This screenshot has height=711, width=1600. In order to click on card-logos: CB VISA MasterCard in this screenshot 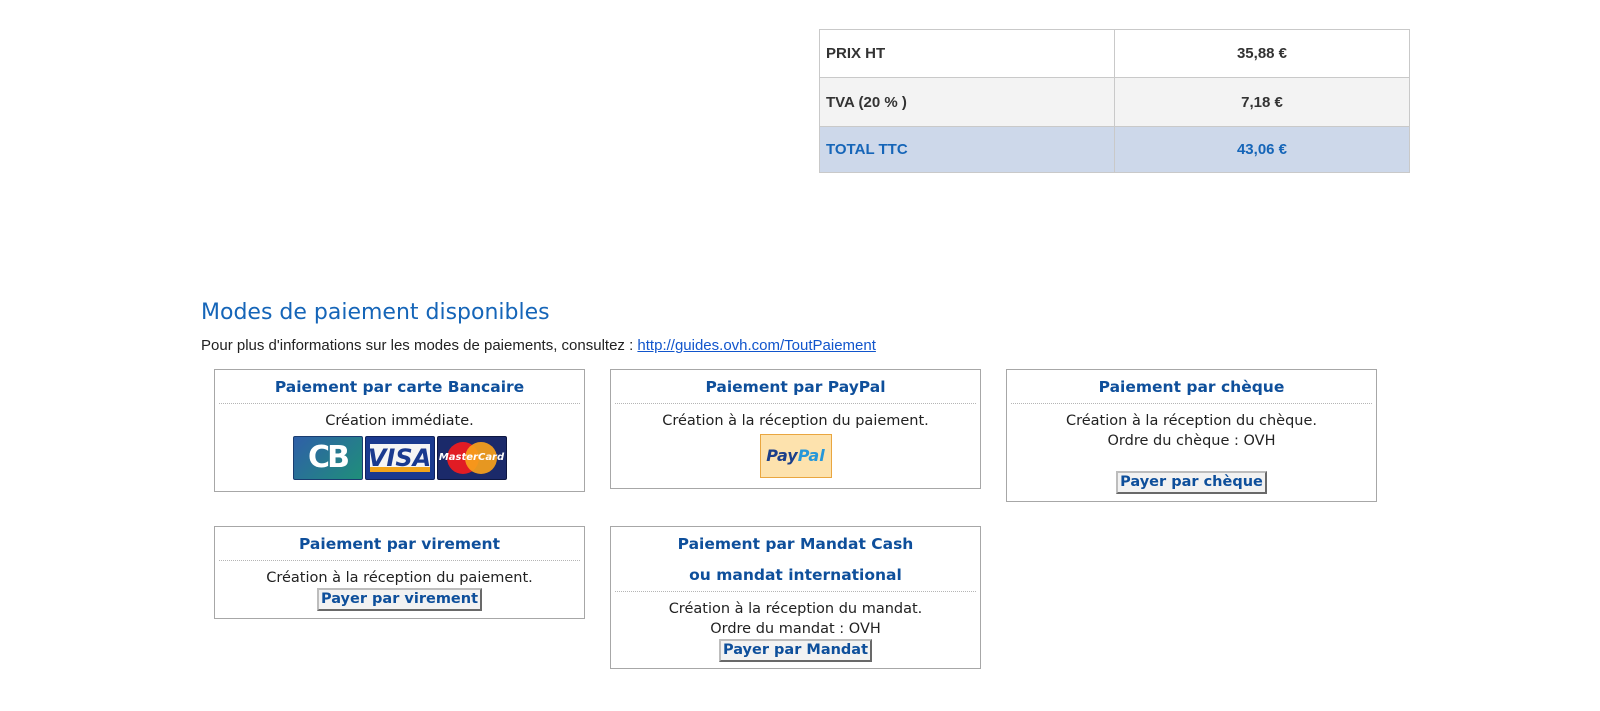, I will do `click(399, 458)`.